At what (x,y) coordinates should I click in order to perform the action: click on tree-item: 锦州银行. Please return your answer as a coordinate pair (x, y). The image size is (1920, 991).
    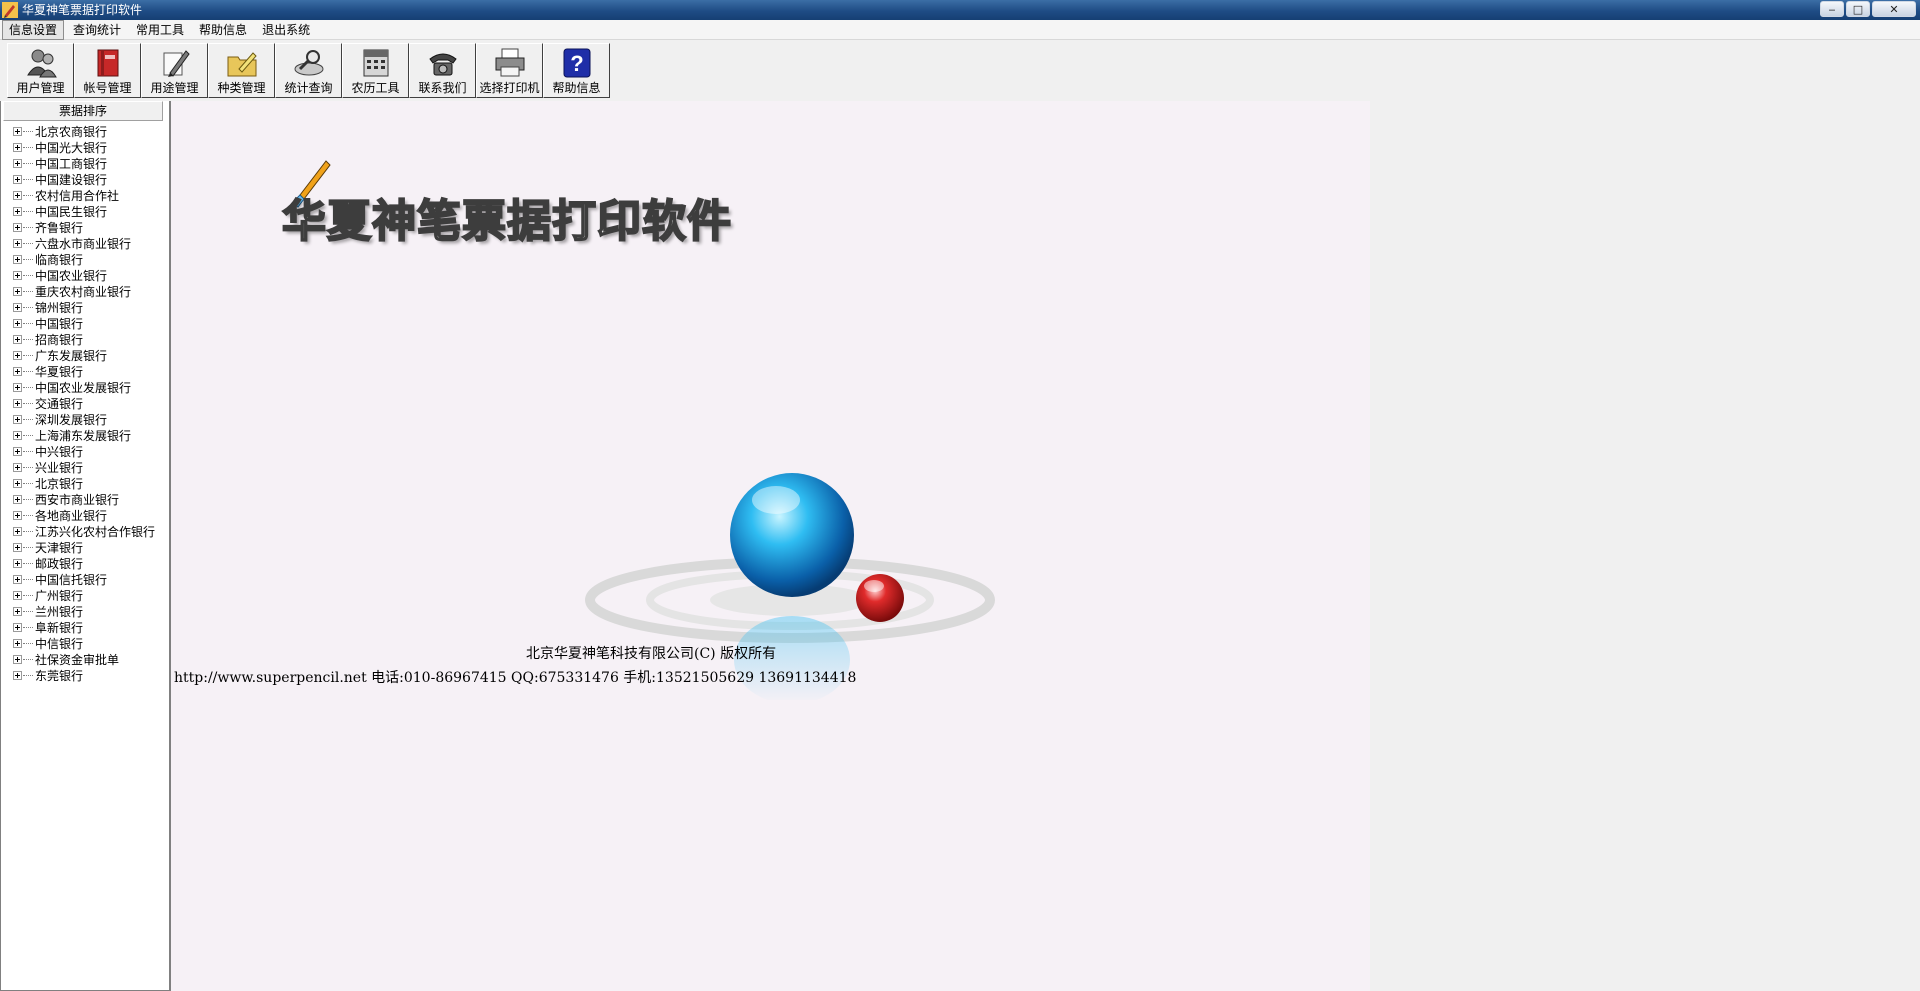
    Looking at the image, I should click on (84, 307).